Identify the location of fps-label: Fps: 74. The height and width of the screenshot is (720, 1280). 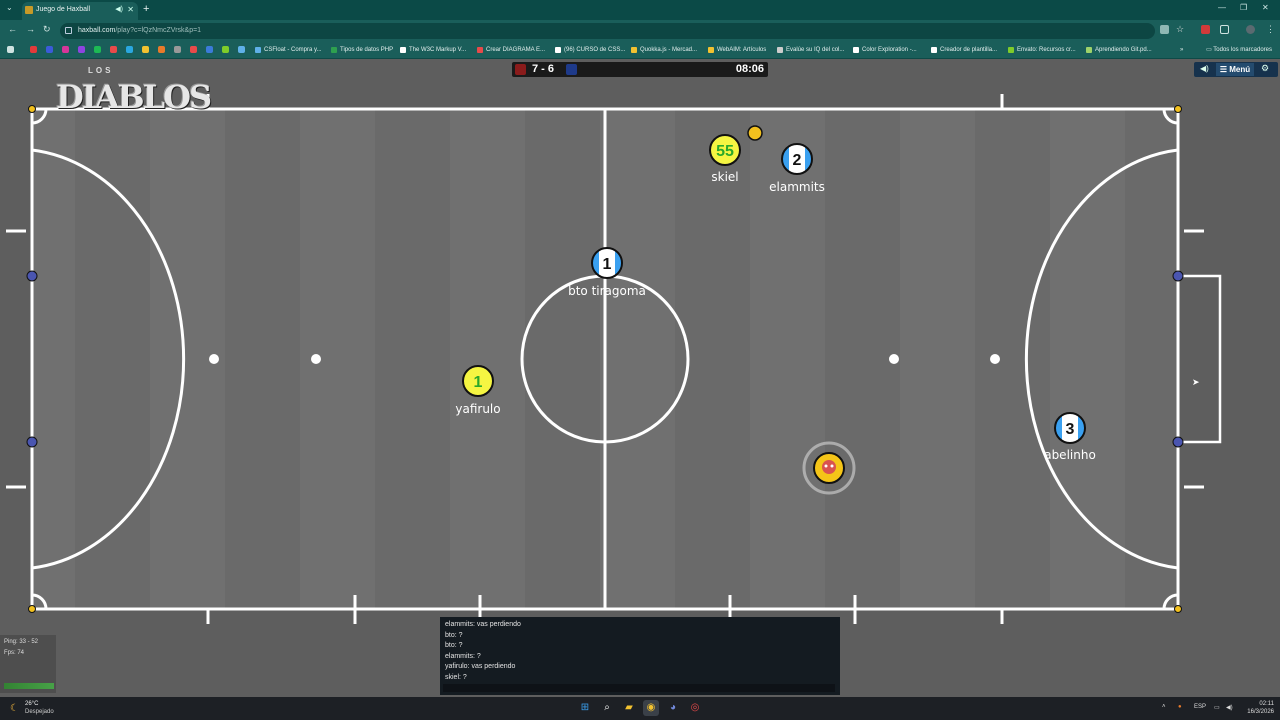
(14, 653).